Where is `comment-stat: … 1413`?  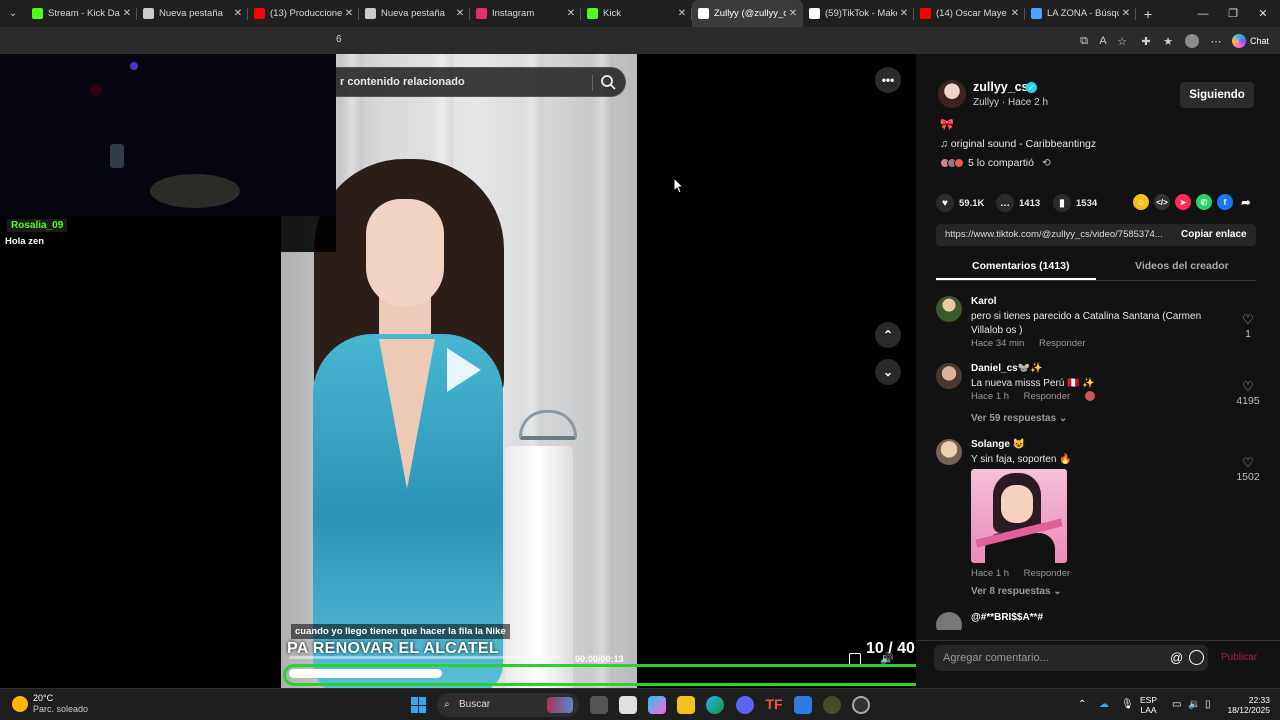 comment-stat: … 1413 is located at coordinates (1018, 203).